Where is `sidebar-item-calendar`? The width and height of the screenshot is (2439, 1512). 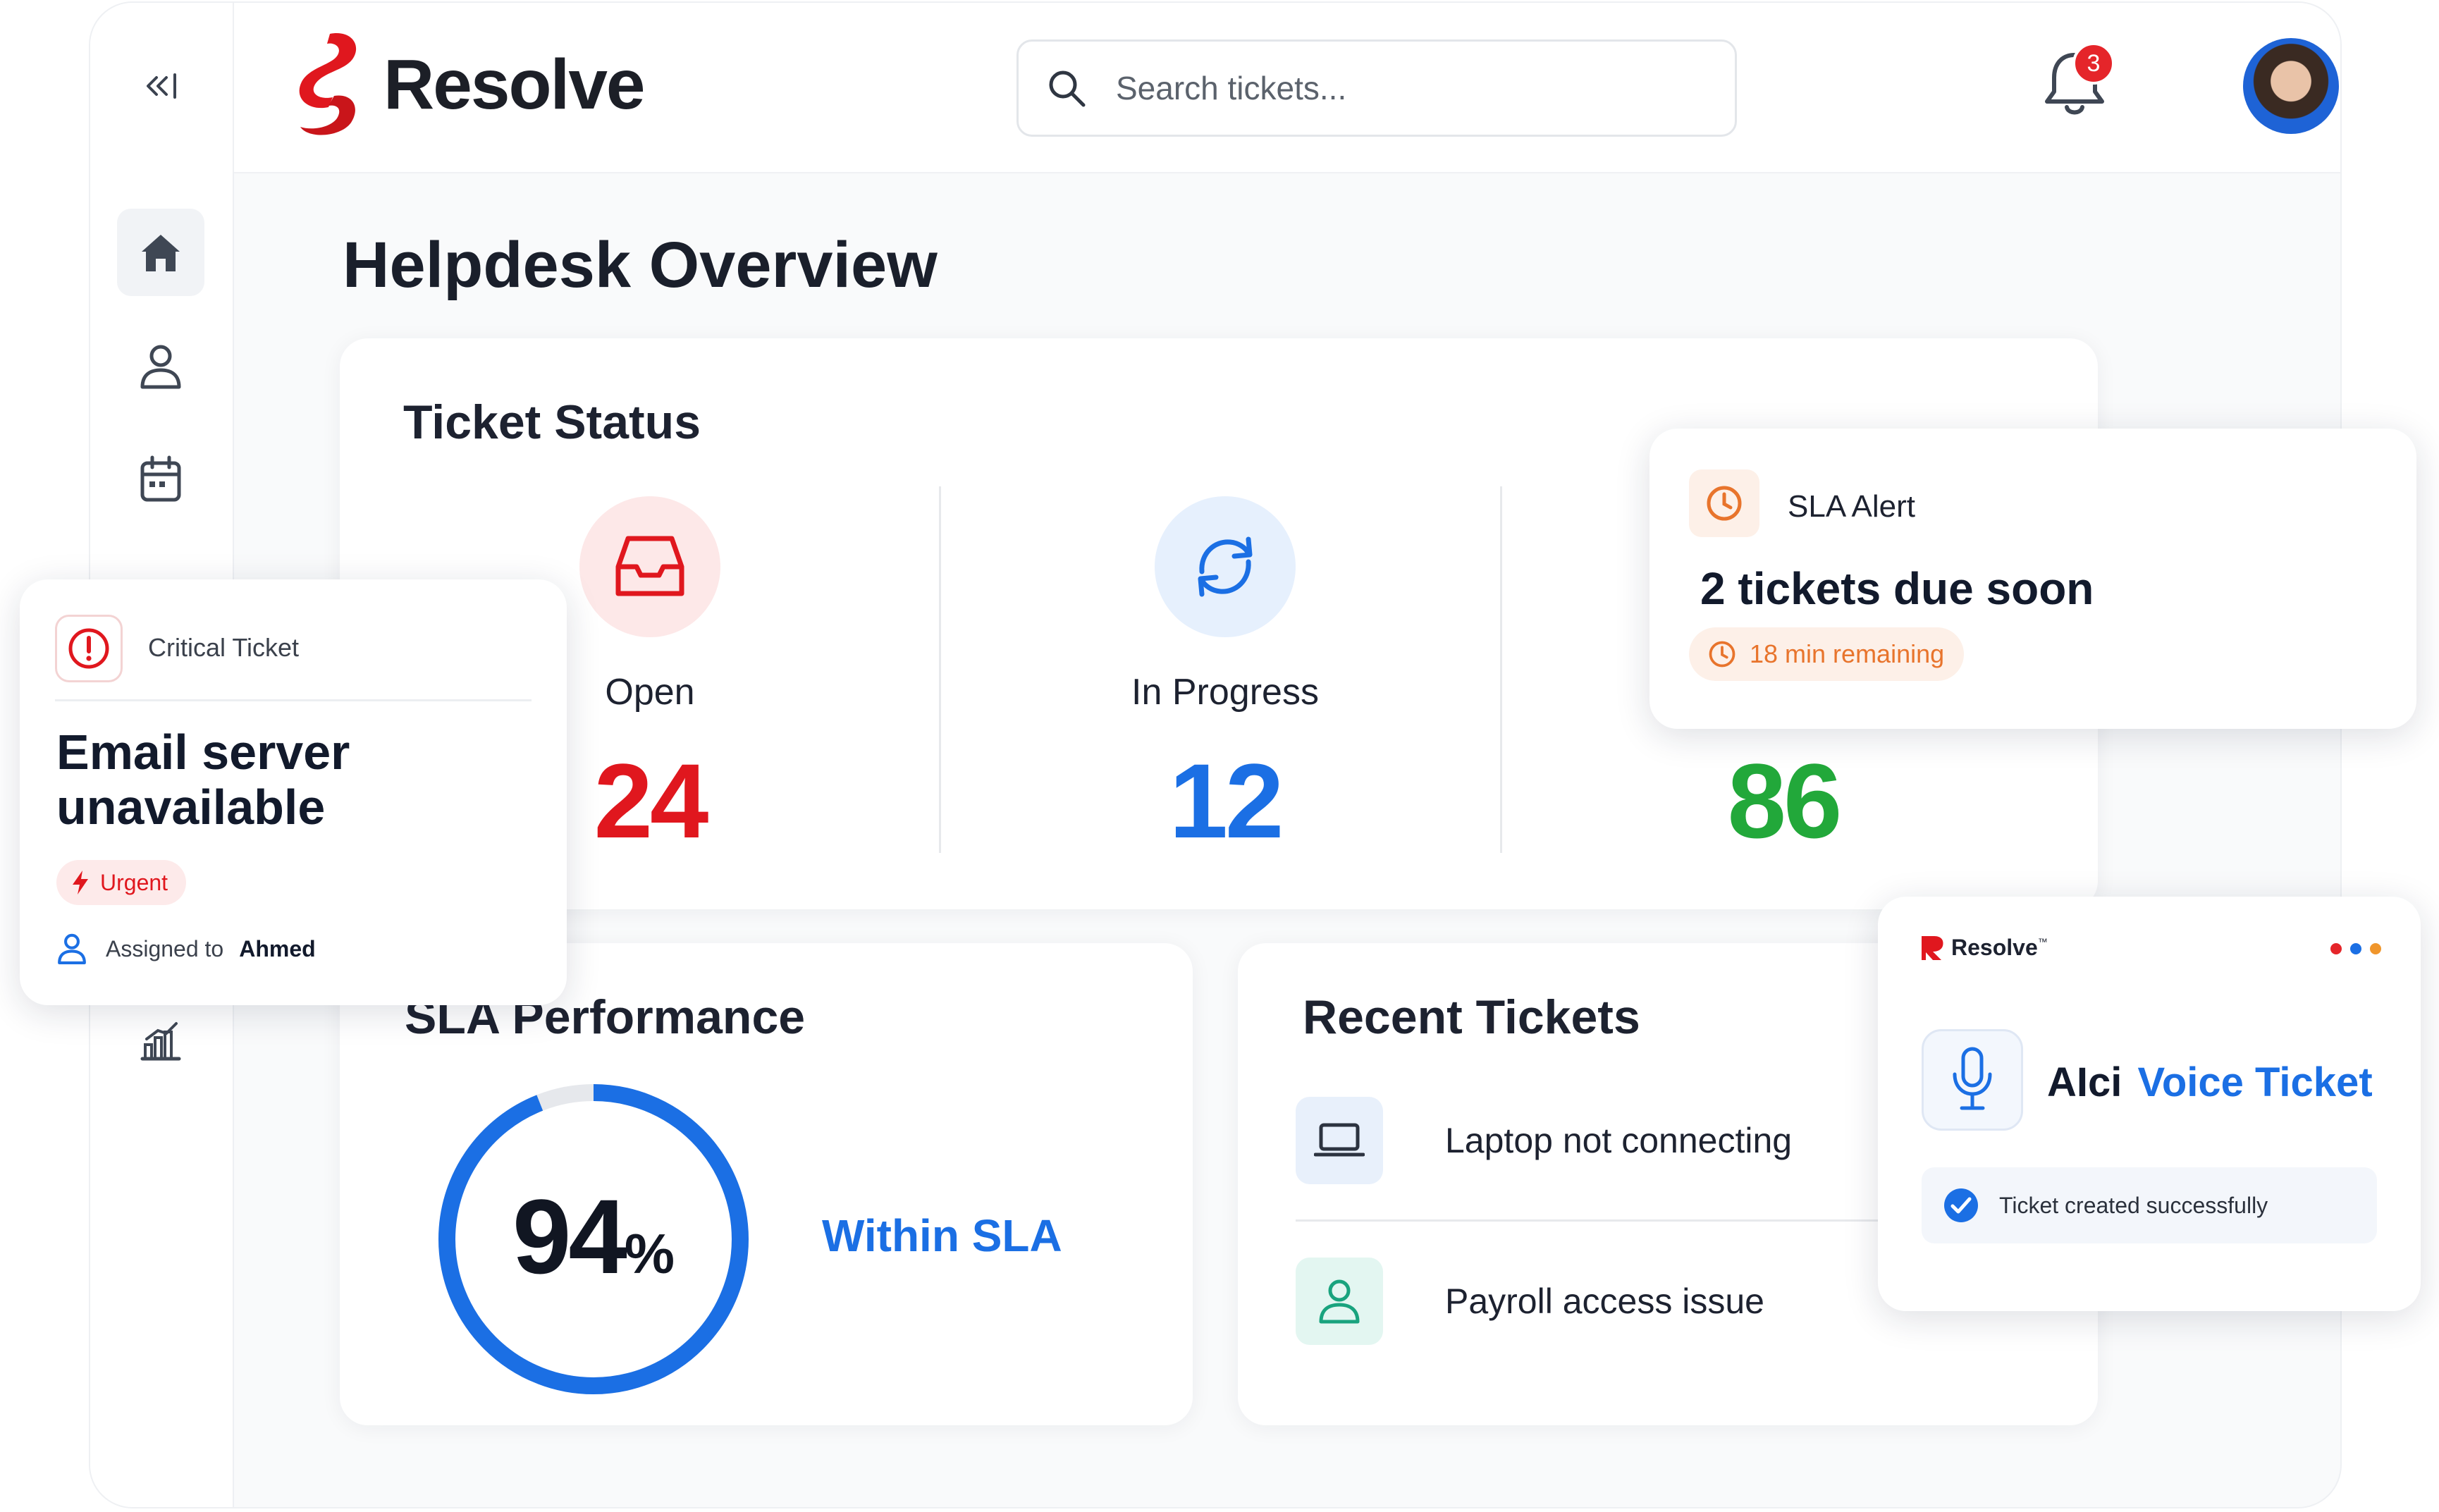 sidebar-item-calendar is located at coordinates (160, 479).